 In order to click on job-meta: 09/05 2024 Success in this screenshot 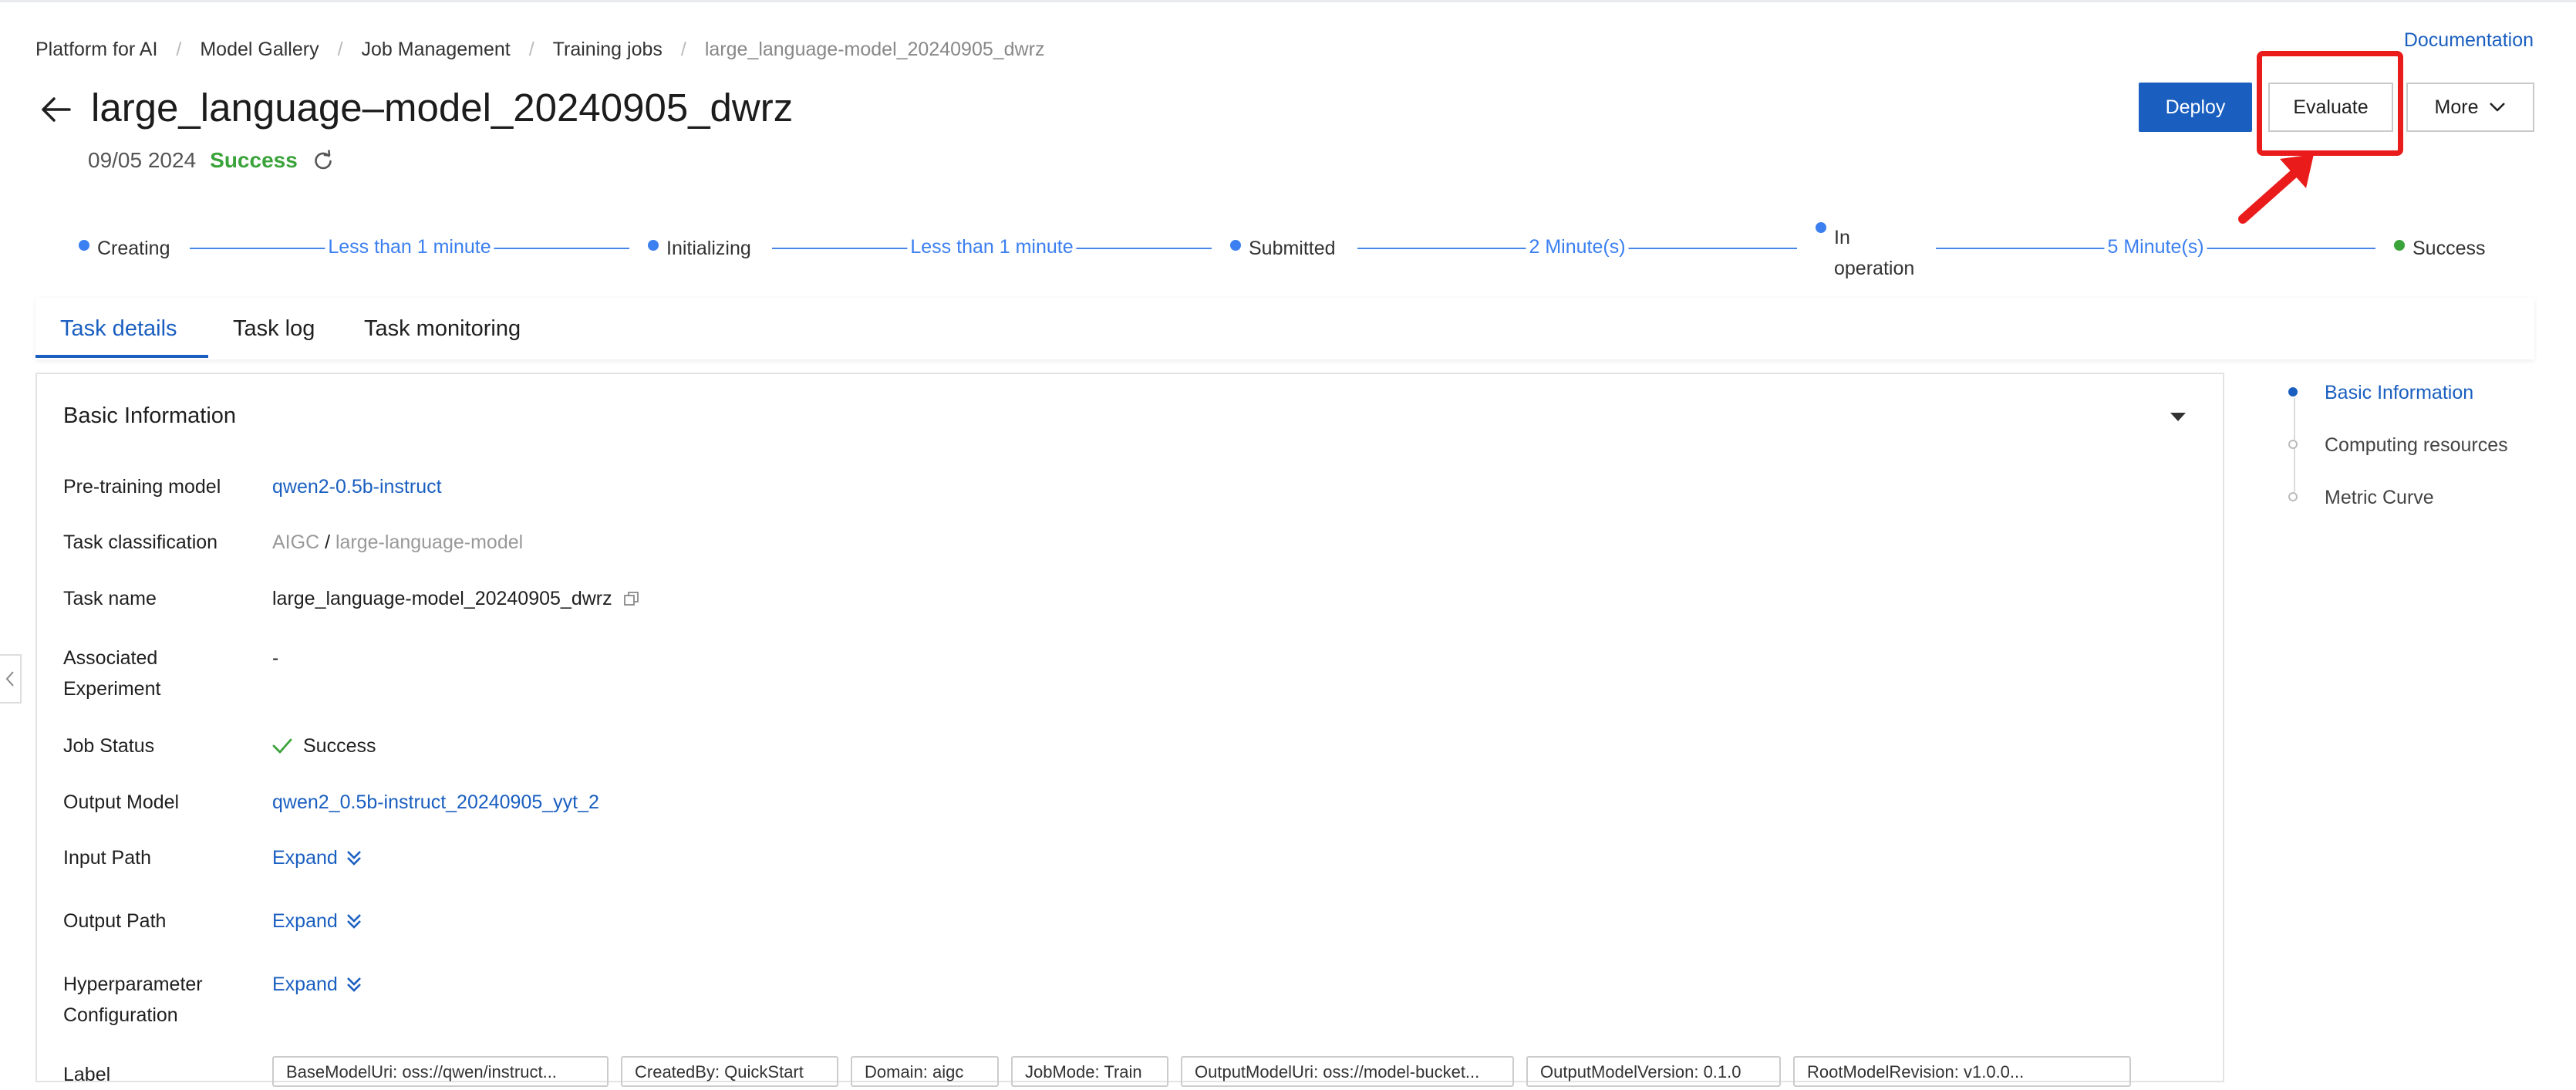, I will do `click(211, 160)`.